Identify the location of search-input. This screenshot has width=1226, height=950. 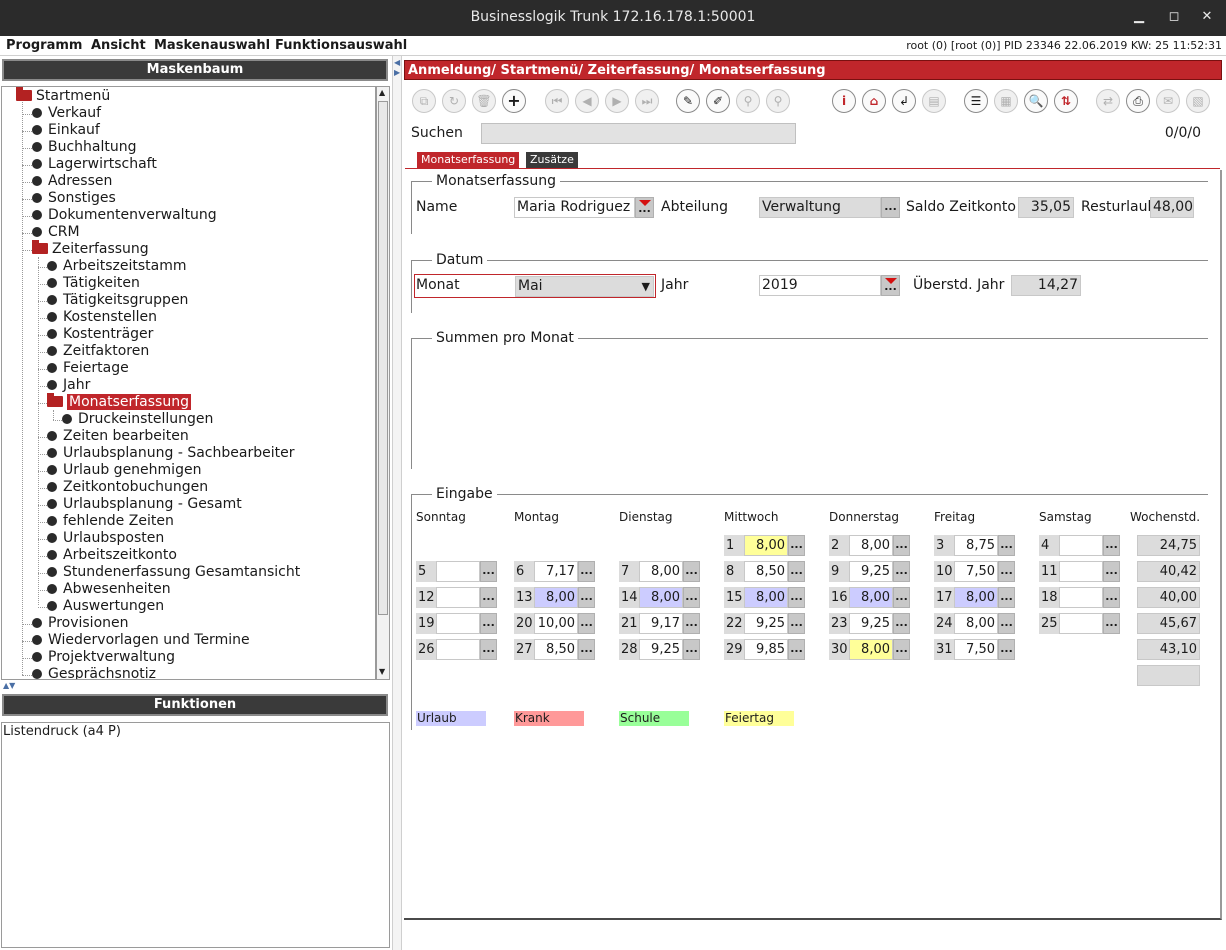
(638, 133).